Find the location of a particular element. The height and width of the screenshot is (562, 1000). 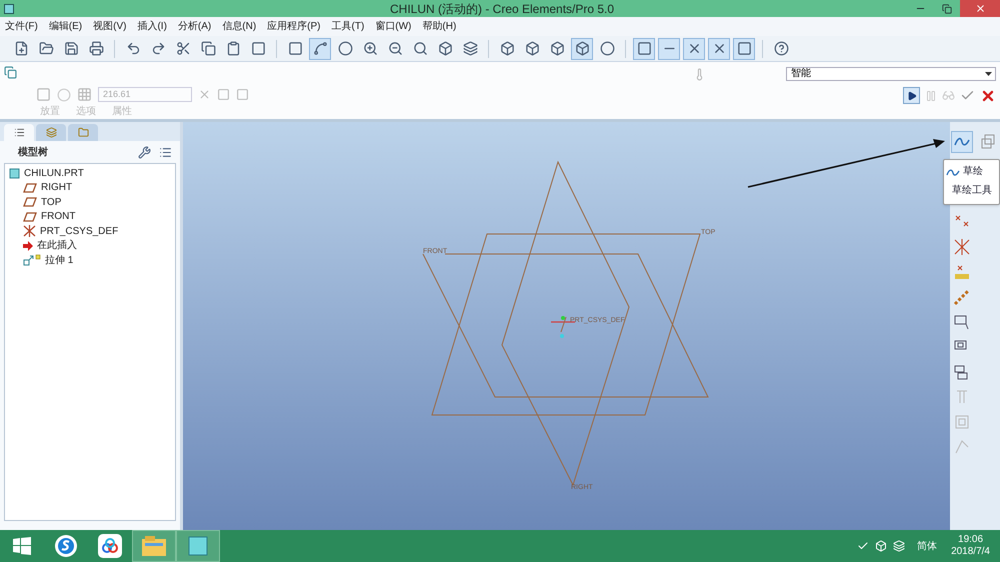

layers-icon is located at coordinates (51, 132).